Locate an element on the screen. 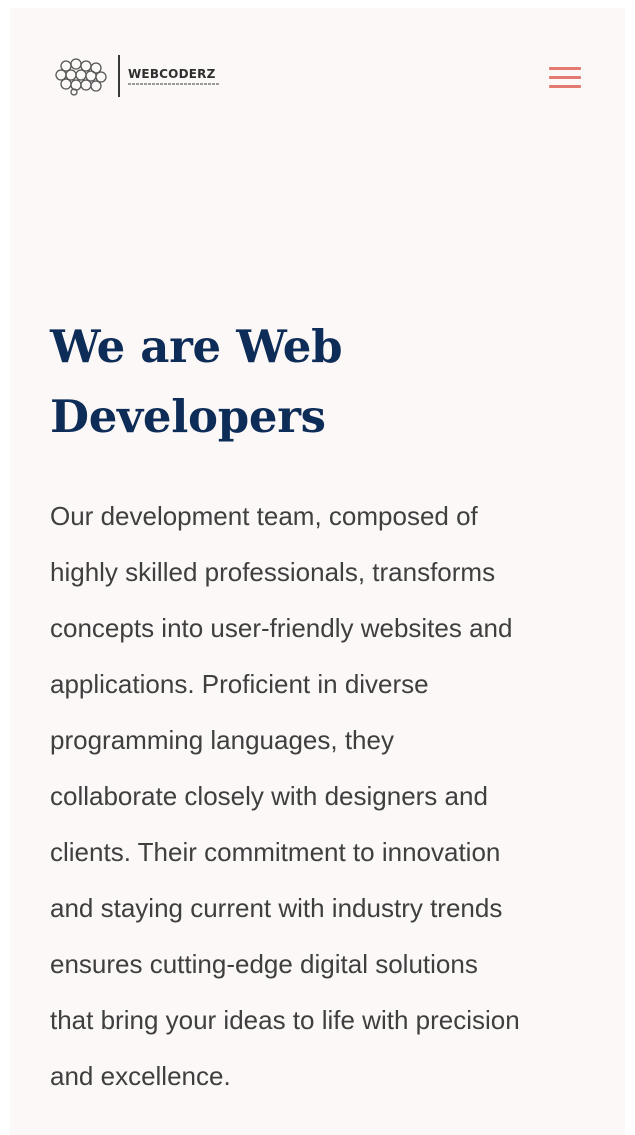  logo-tagline-decoration is located at coordinates (174, 84).